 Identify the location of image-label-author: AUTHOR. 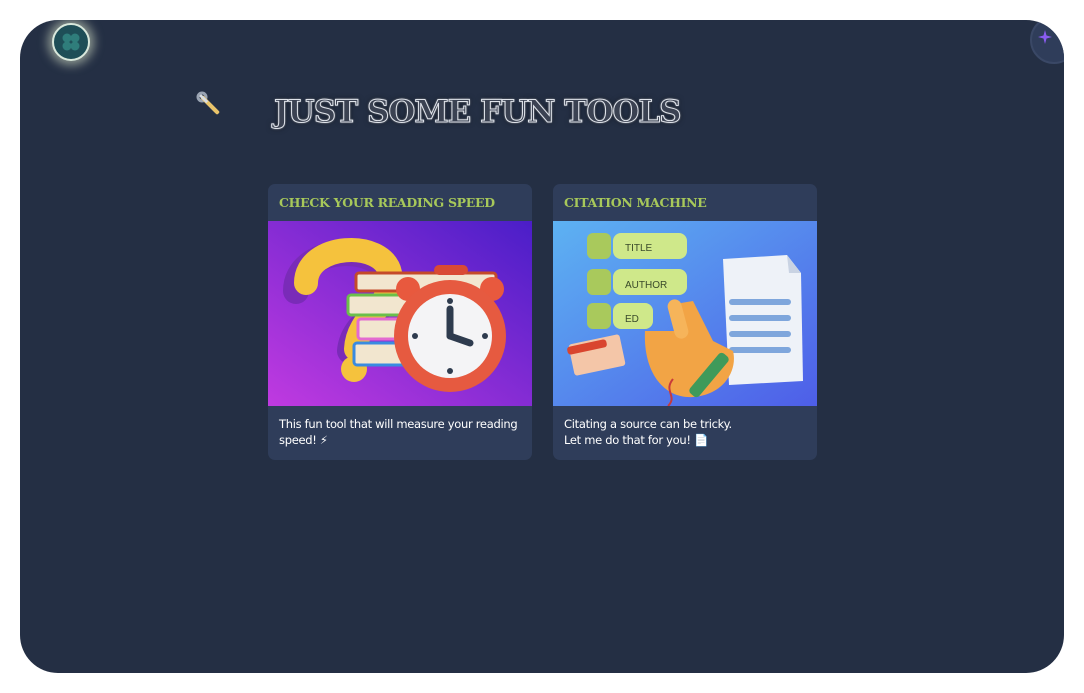
(646, 285).